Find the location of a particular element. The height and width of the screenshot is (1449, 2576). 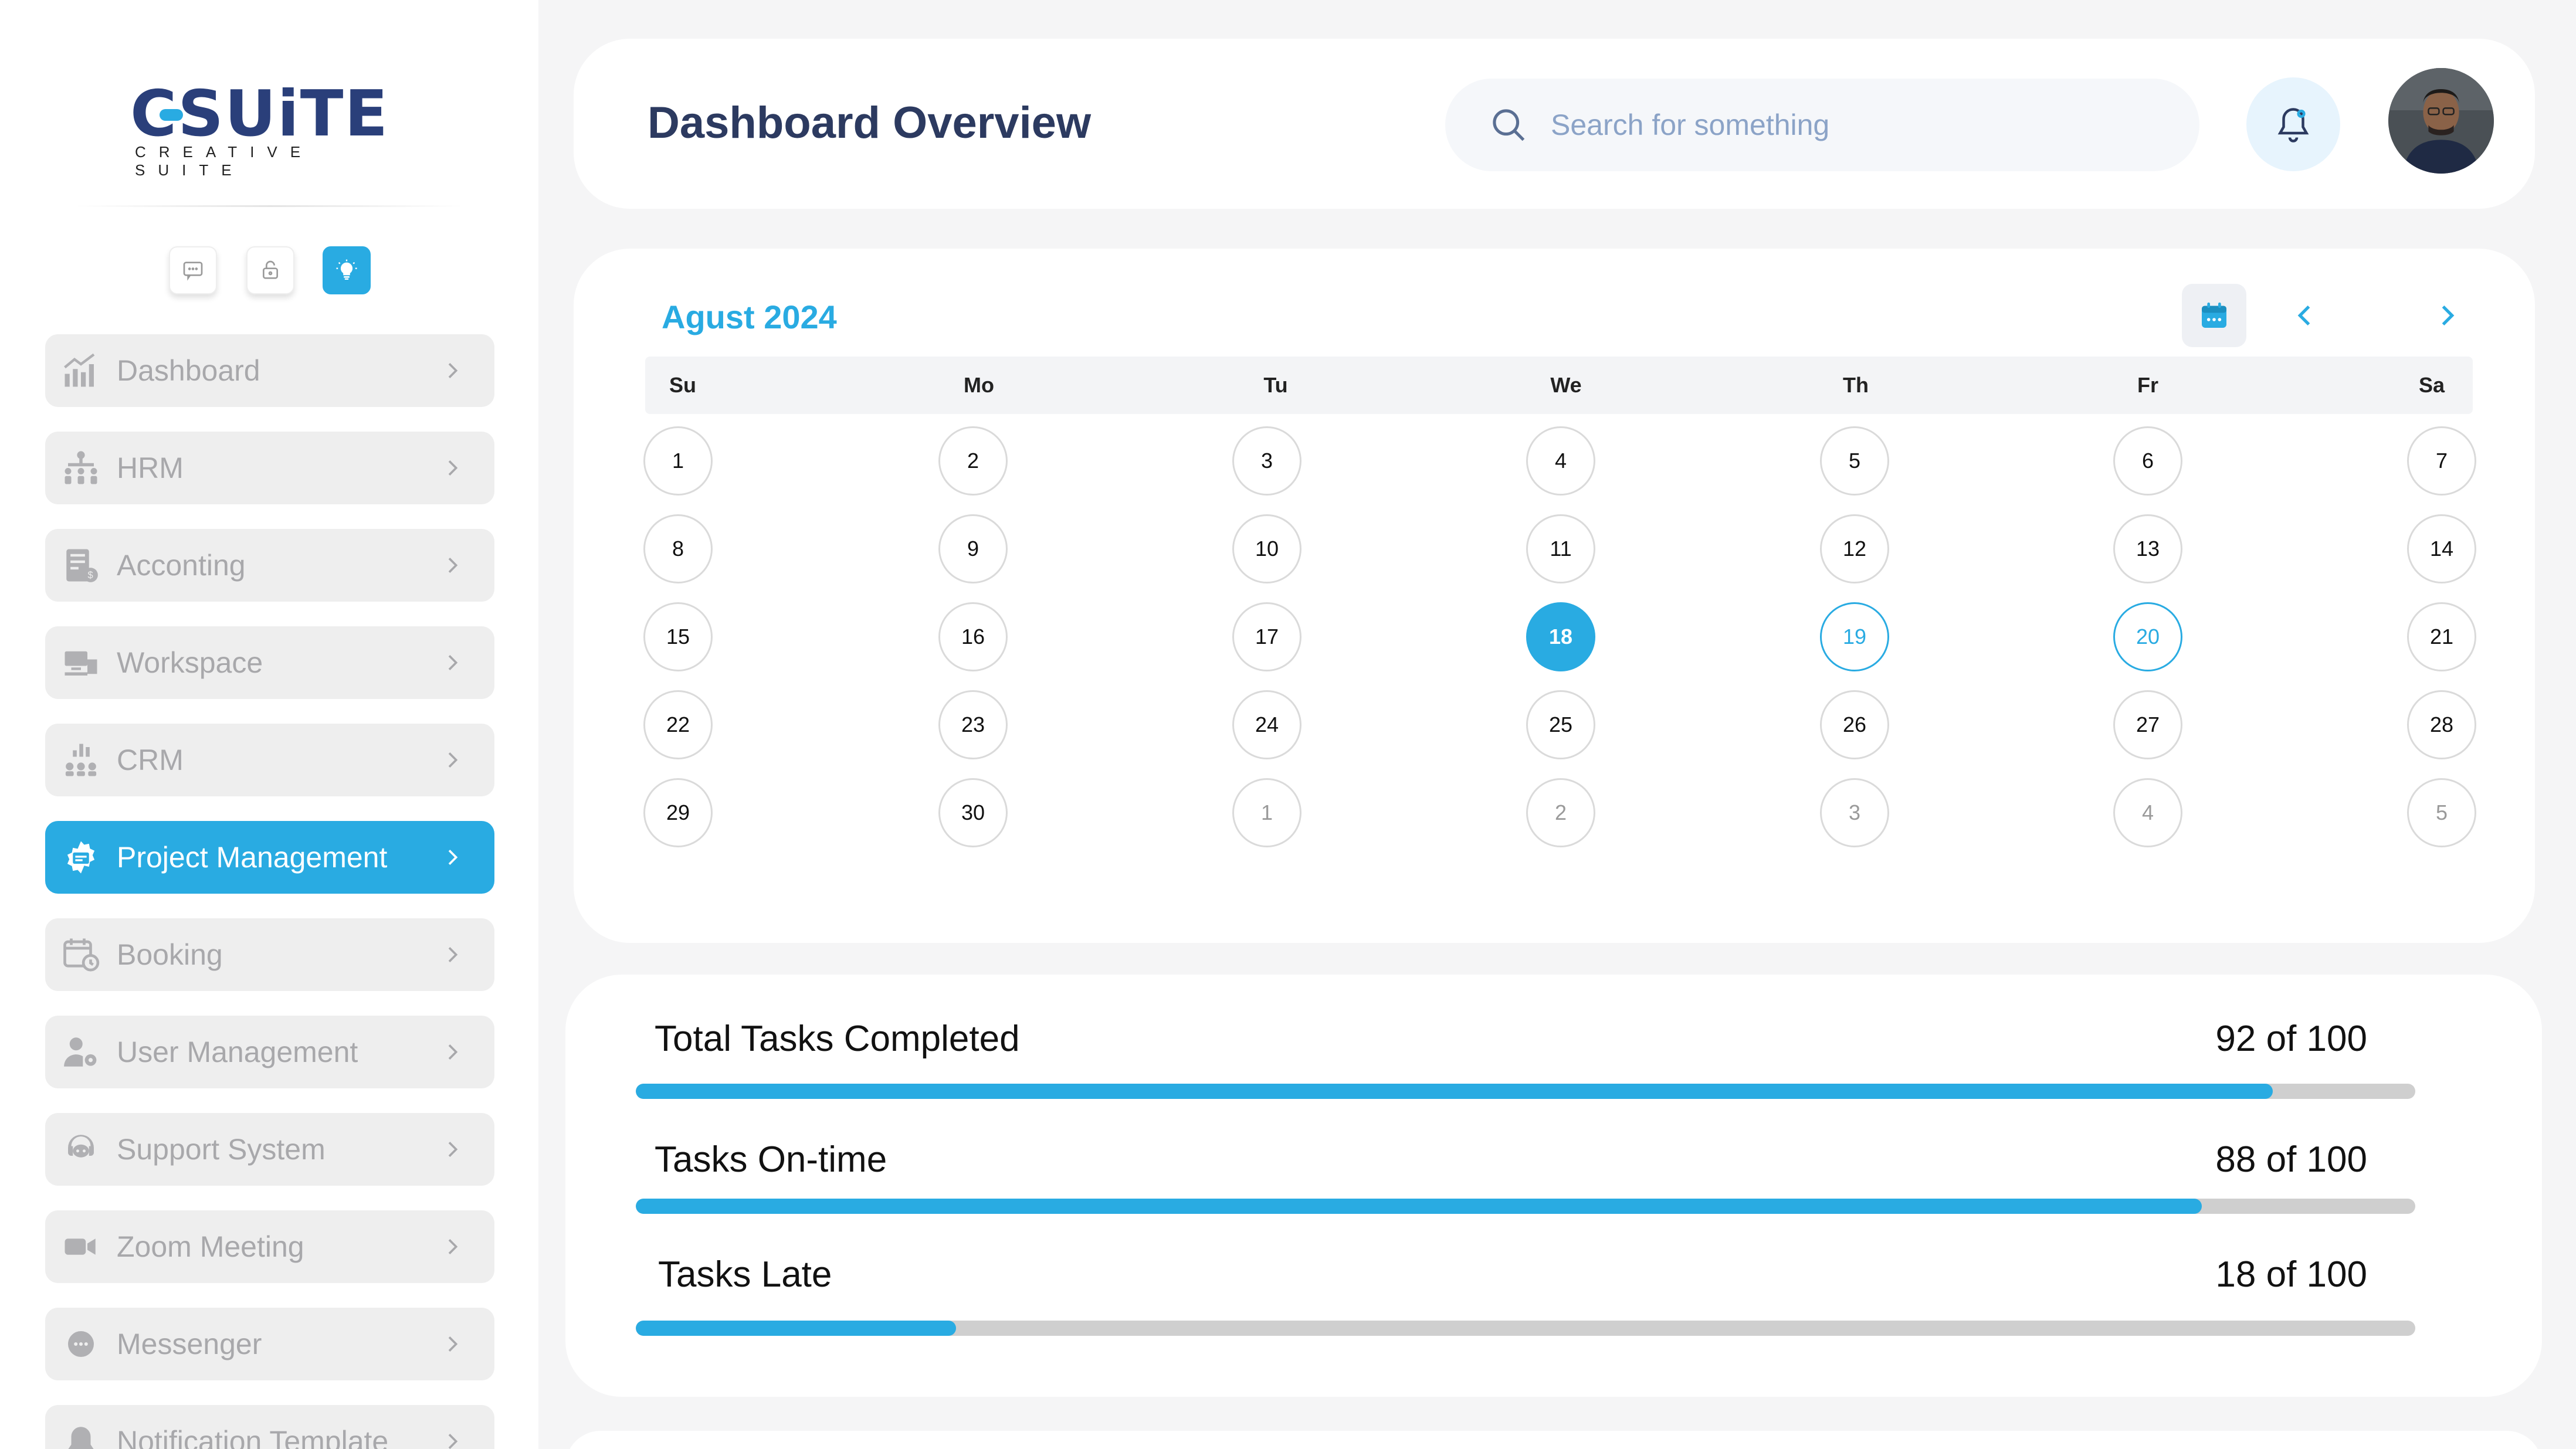

user-avatar is located at coordinates (2441, 121).